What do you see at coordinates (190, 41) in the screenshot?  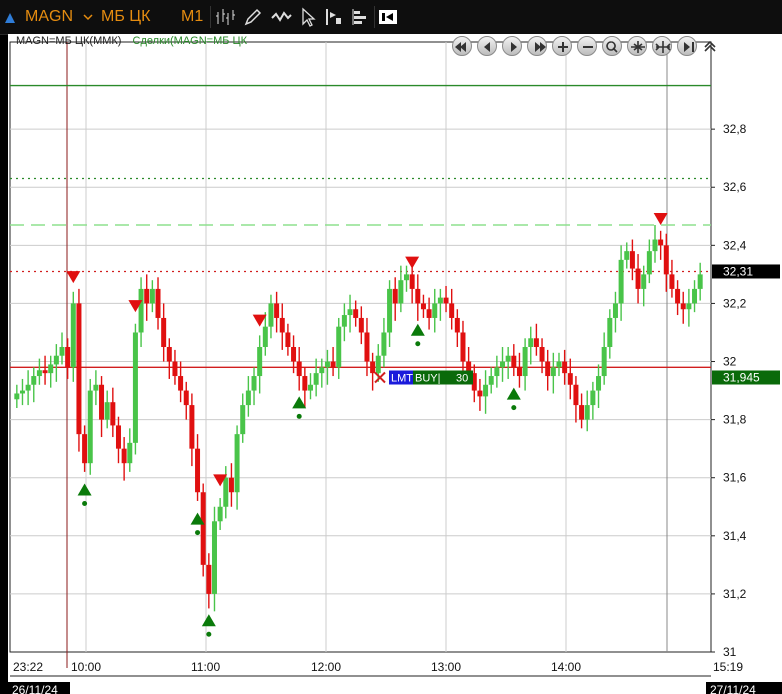 I see `trades-series-label: Сделки(MAGN=МБ ЦК` at bounding box center [190, 41].